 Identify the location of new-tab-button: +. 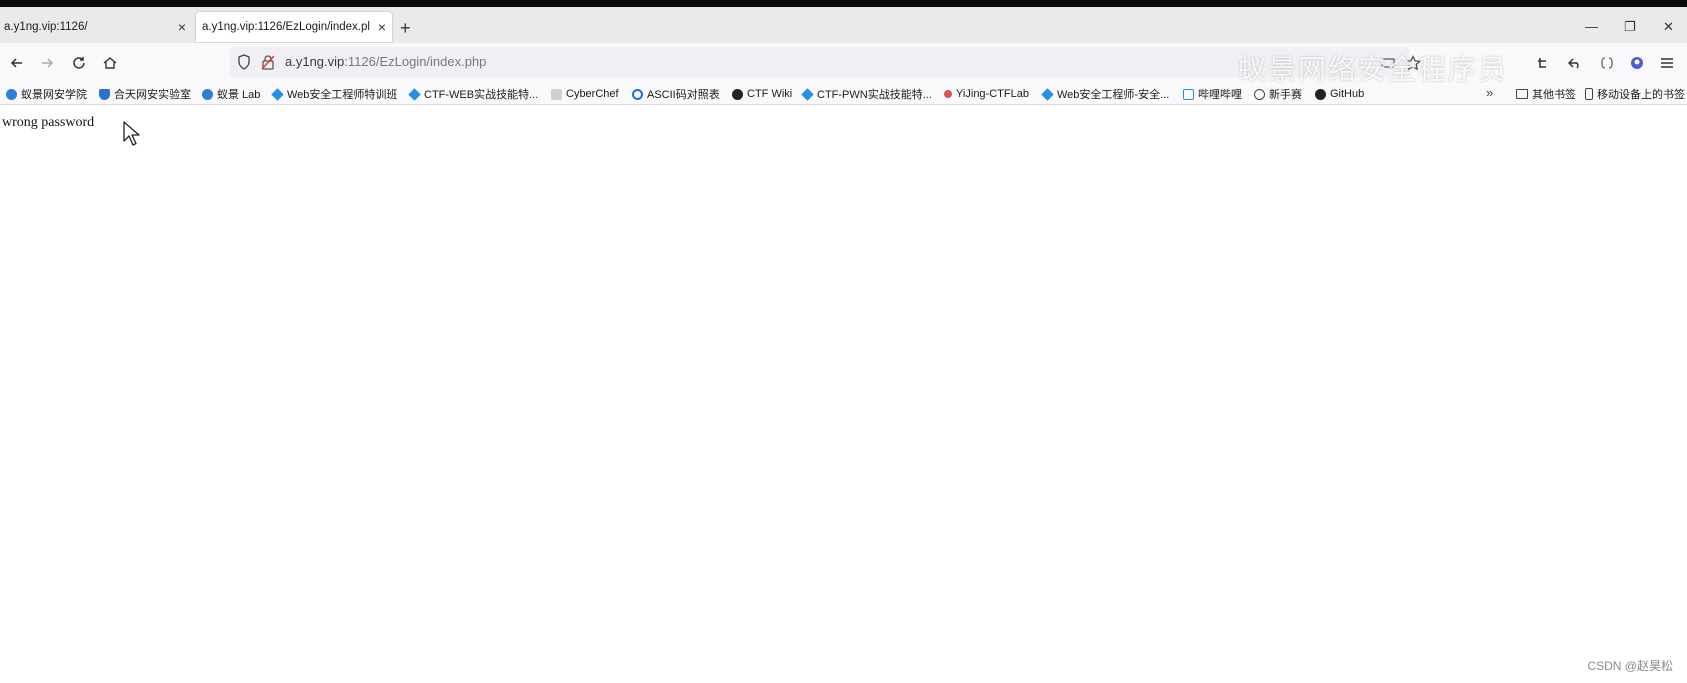
(405, 28).